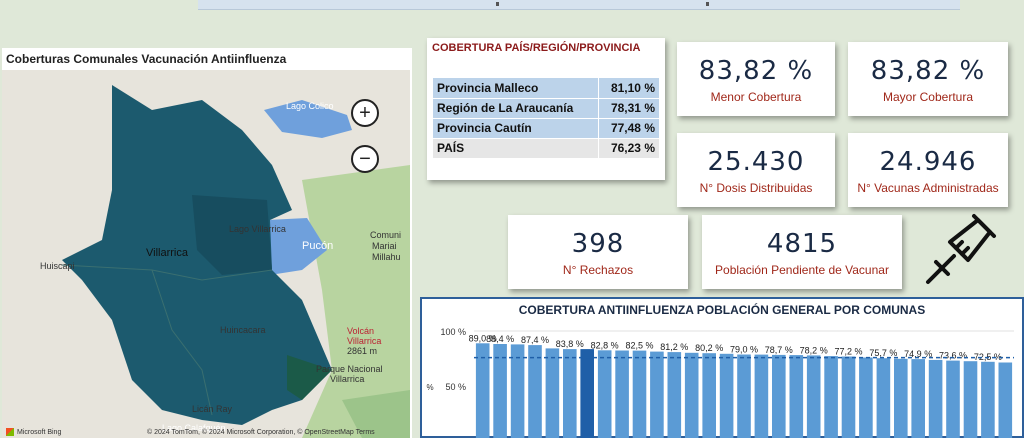  Describe the element at coordinates (516, 128) in the screenshot. I see `row-name: Provincia Cautín` at that location.